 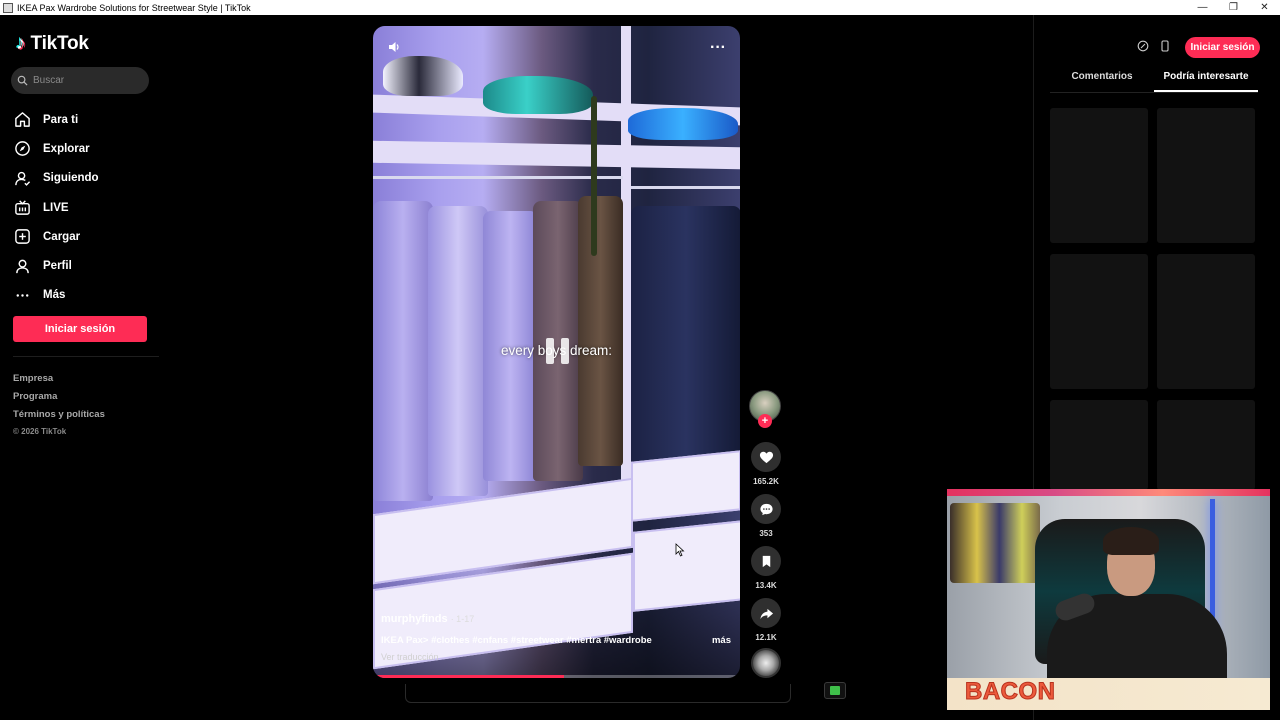 I want to click on footer-link-programa: Programa, so click(x=59, y=397).